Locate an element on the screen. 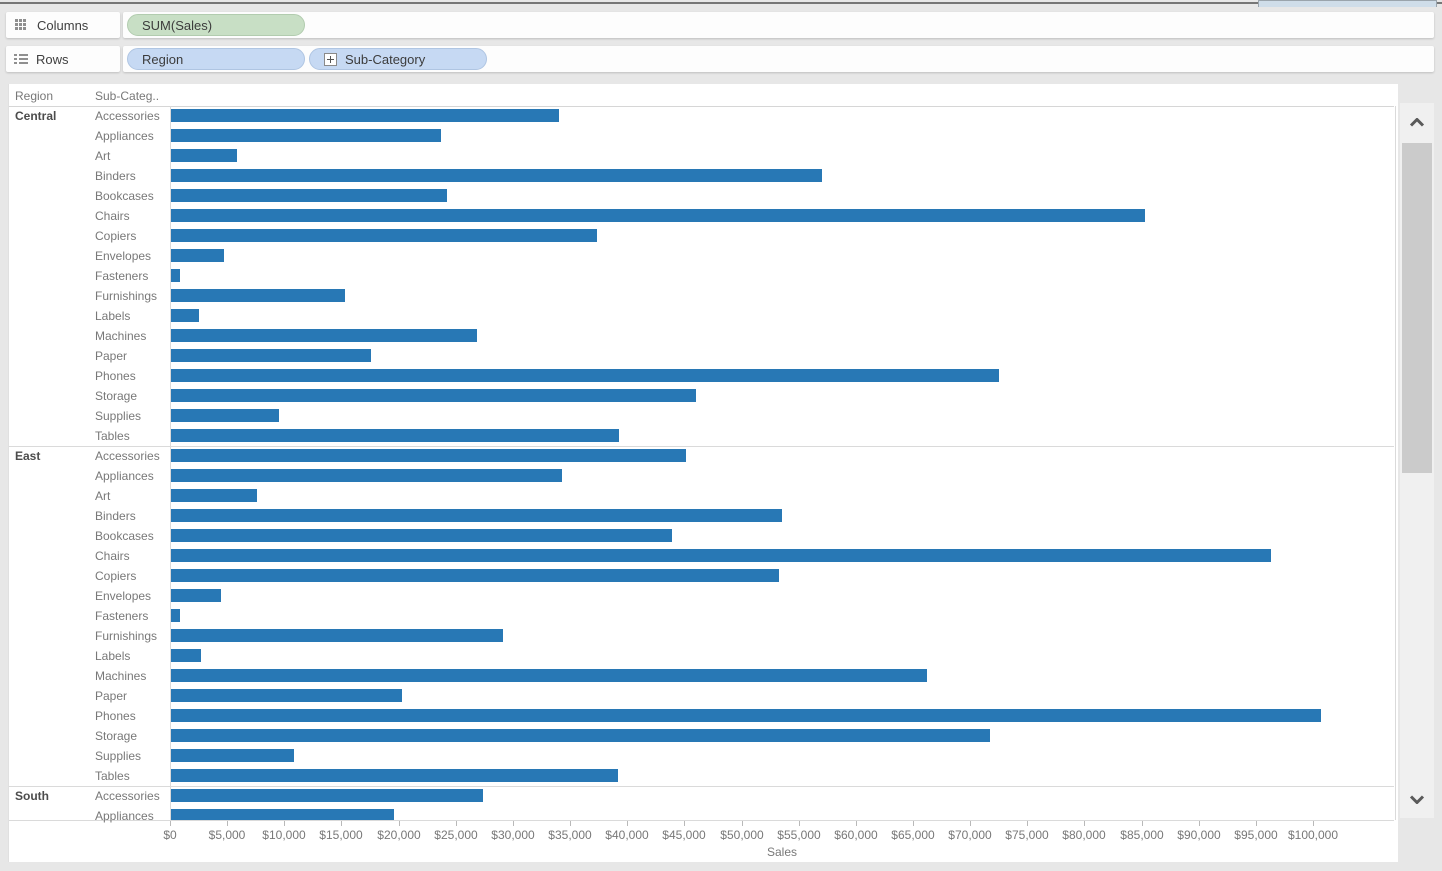 The height and width of the screenshot is (871, 1442). vertical-scrollbar is located at coordinates (1417, 460).